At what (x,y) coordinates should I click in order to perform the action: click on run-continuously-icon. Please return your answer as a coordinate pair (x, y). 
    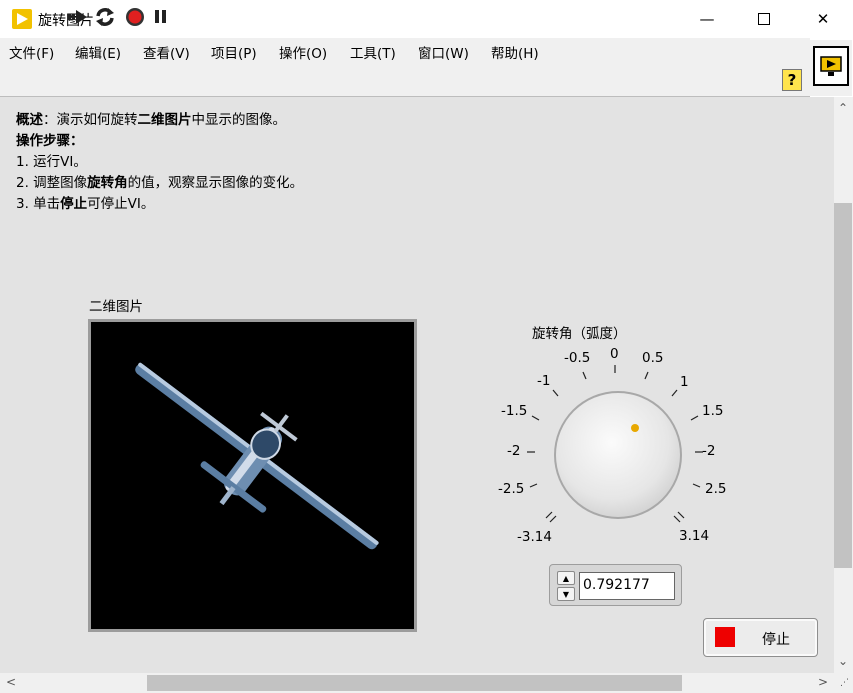
    Looking at the image, I should click on (105, 17).